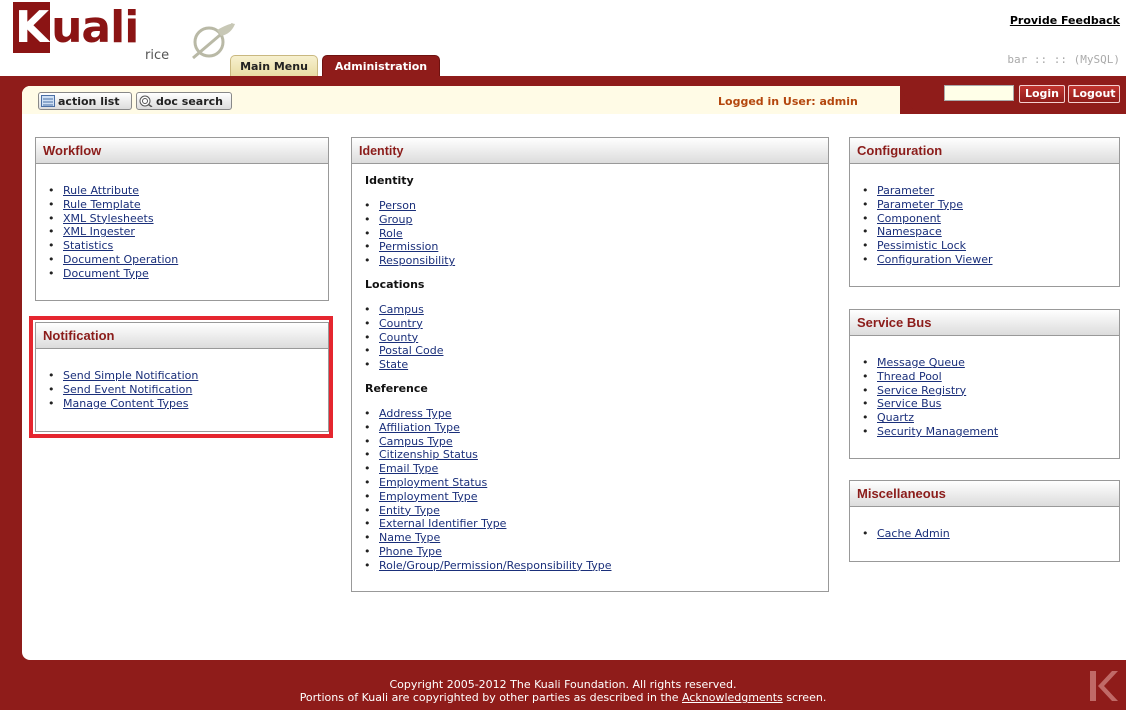  What do you see at coordinates (590, 324) in the screenshot?
I see `list-item: Country` at bounding box center [590, 324].